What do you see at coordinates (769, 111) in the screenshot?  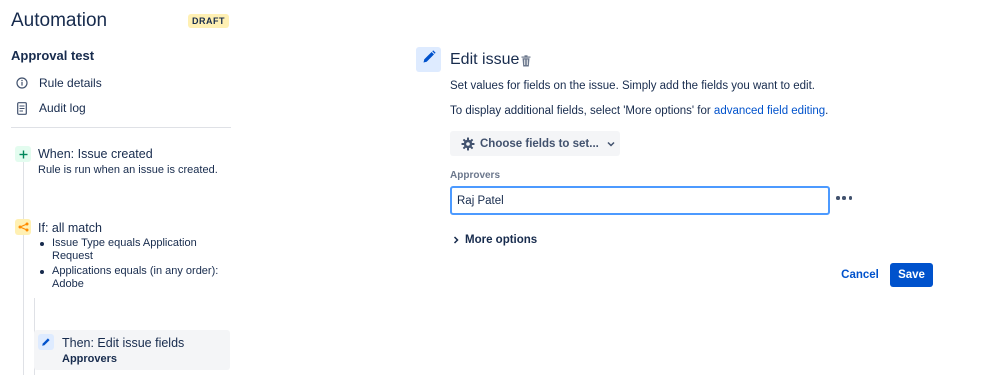 I see `advanced-field-editing-link: advanced field editing` at bounding box center [769, 111].